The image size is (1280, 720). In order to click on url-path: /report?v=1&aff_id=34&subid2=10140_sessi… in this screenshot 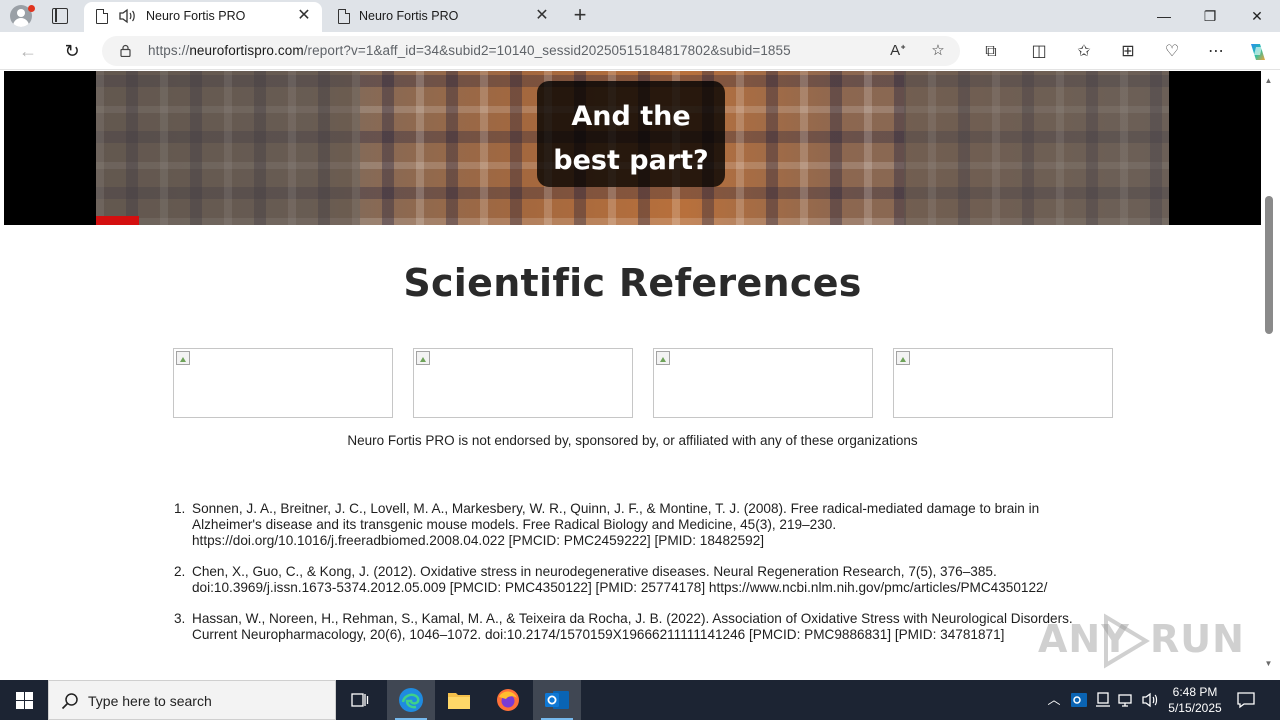, I will do `click(547, 50)`.